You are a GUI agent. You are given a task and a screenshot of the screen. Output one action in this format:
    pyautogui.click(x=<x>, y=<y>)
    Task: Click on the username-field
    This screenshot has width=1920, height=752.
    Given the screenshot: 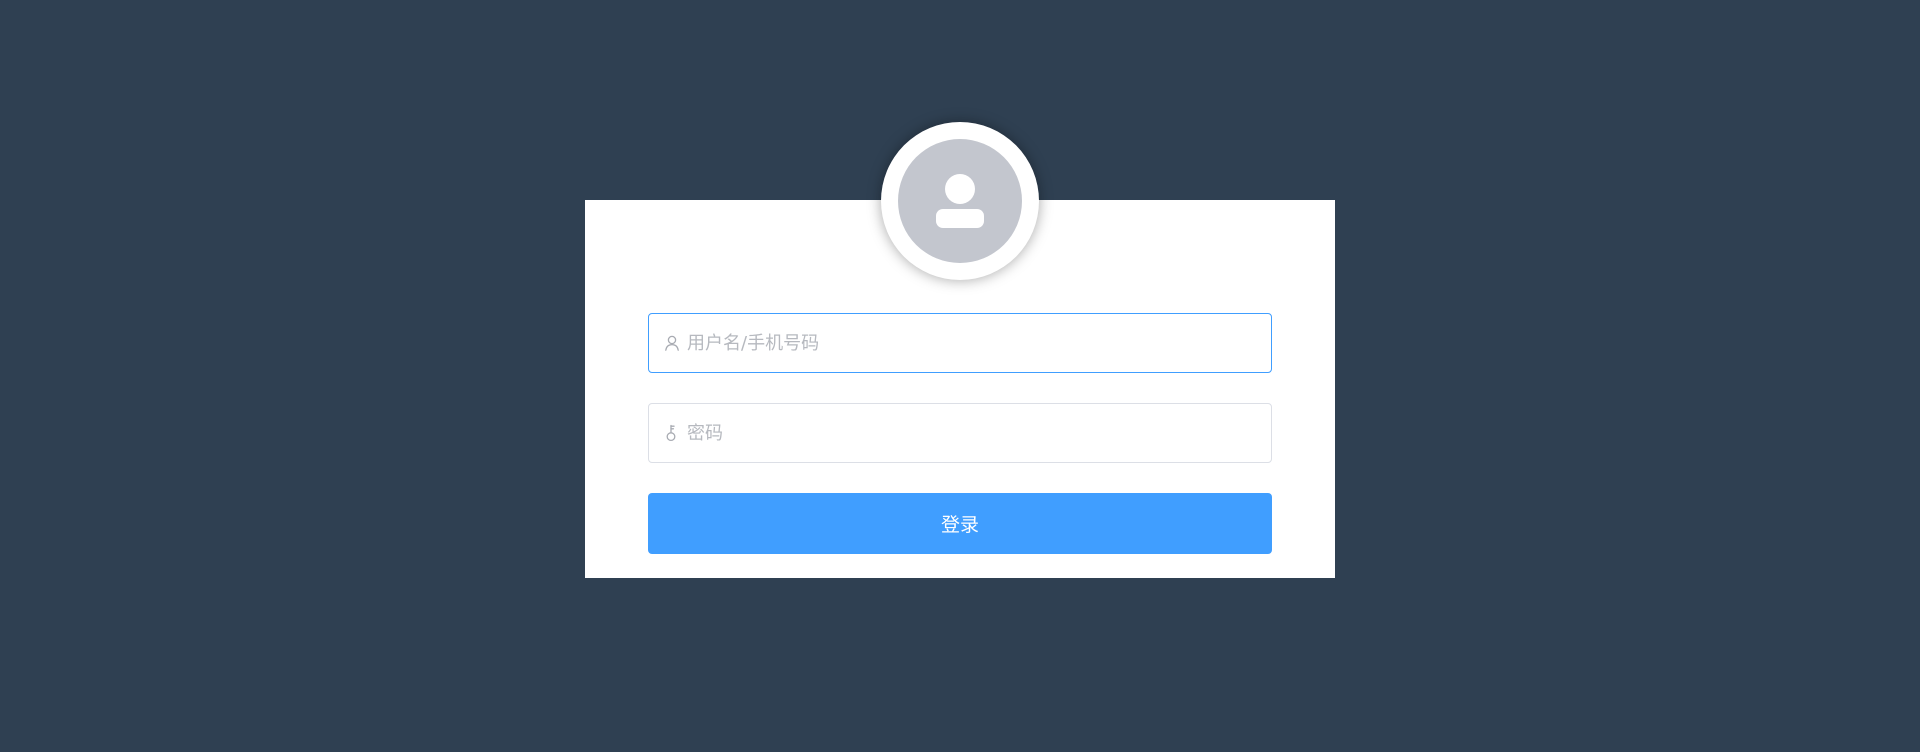 What is the action you would take?
    pyautogui.click(x=960, y=343)
    